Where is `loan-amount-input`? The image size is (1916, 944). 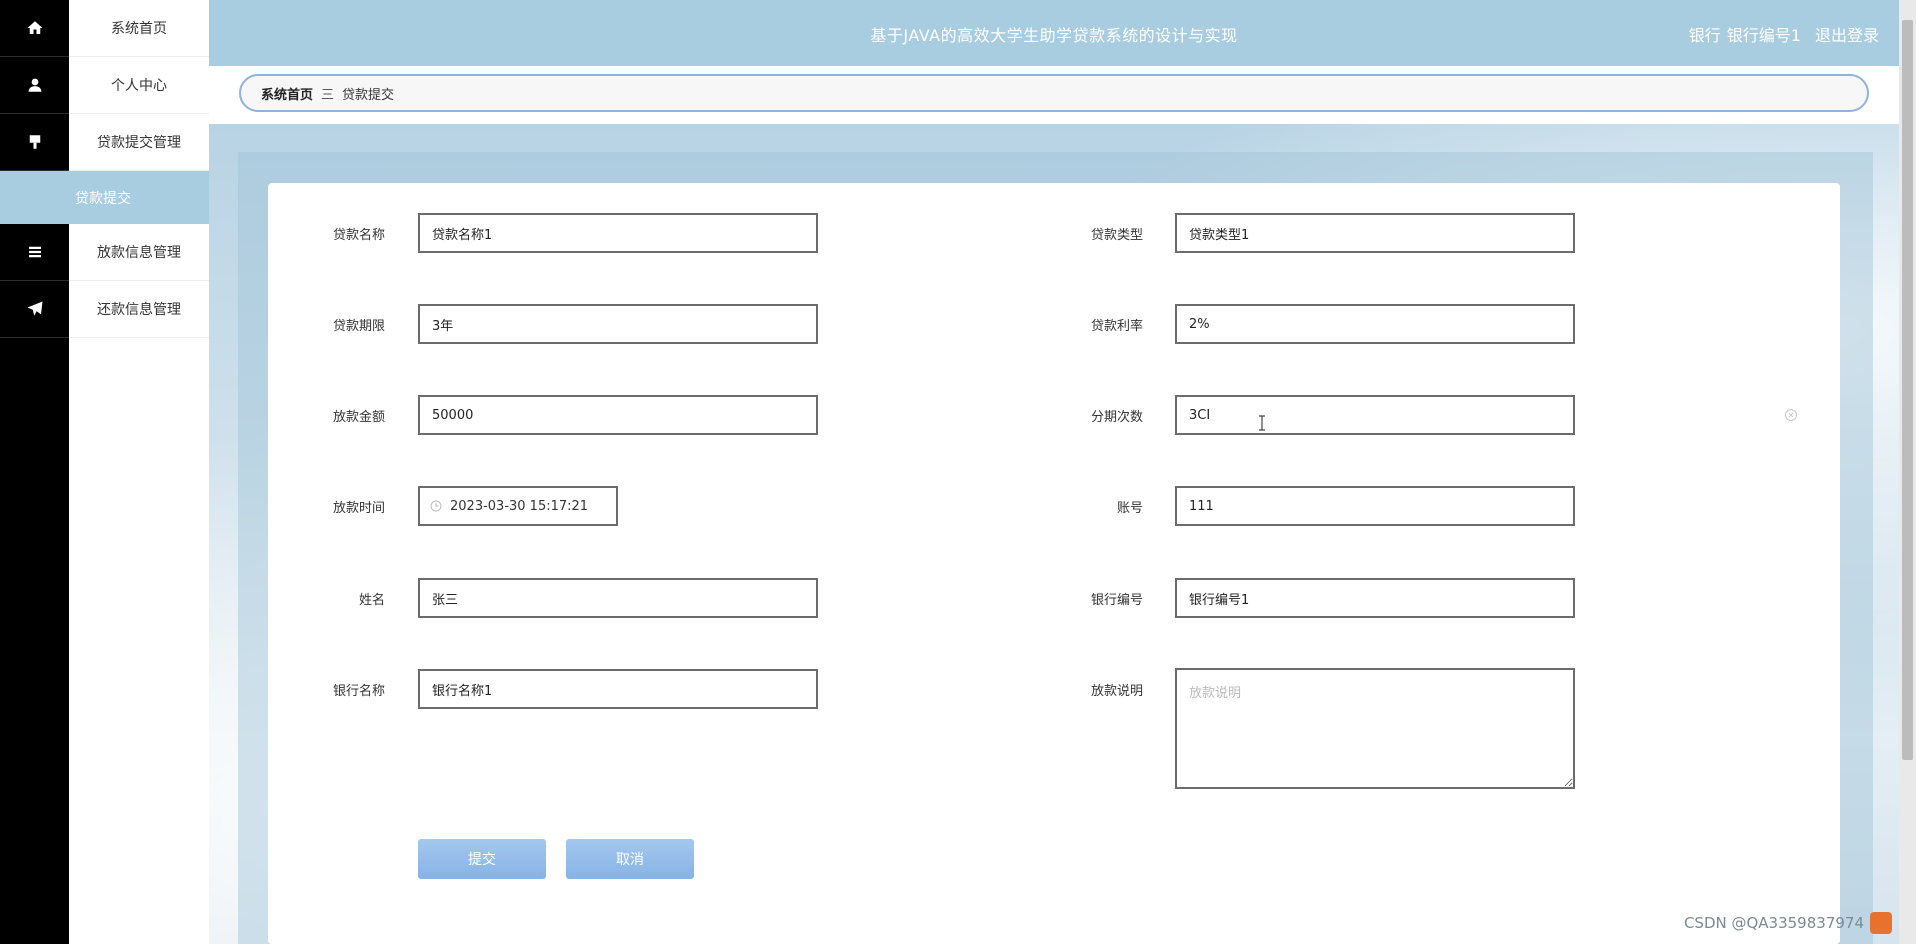 loan-amount-input is located at coordinates (618, 415).